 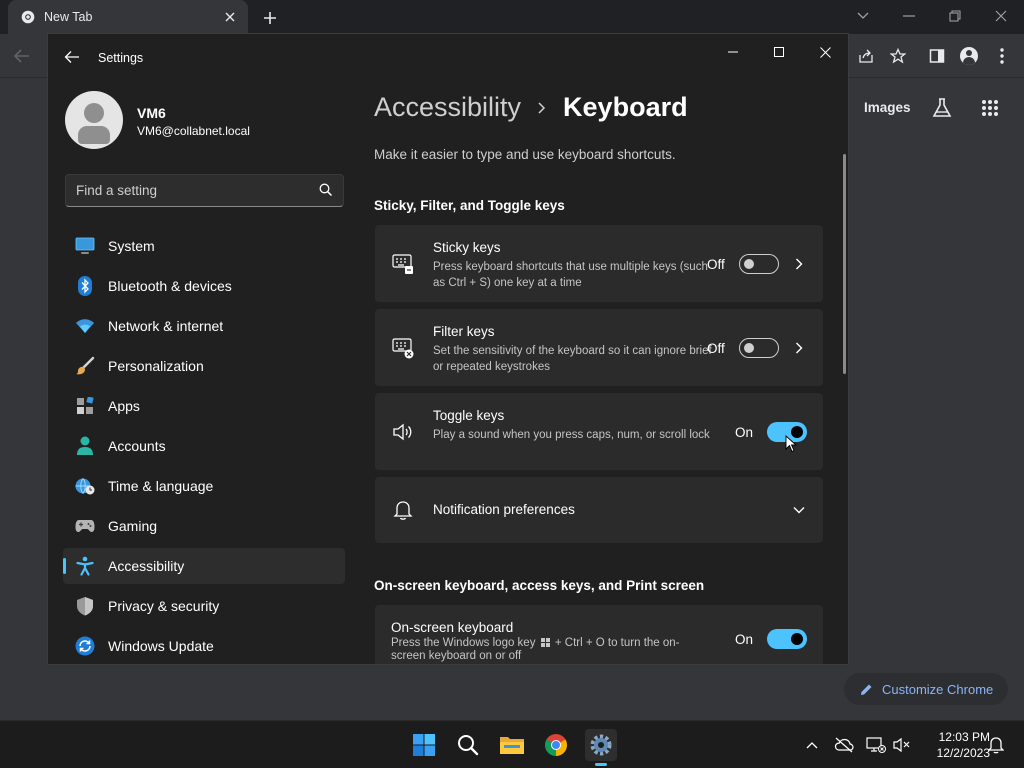 I want to click on tab-search-chevron-icon, so click(x=863, y=16).